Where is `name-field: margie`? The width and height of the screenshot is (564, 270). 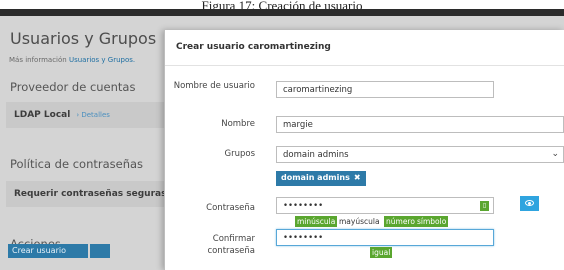
name-field: margie is located at coordinates (420, 124).